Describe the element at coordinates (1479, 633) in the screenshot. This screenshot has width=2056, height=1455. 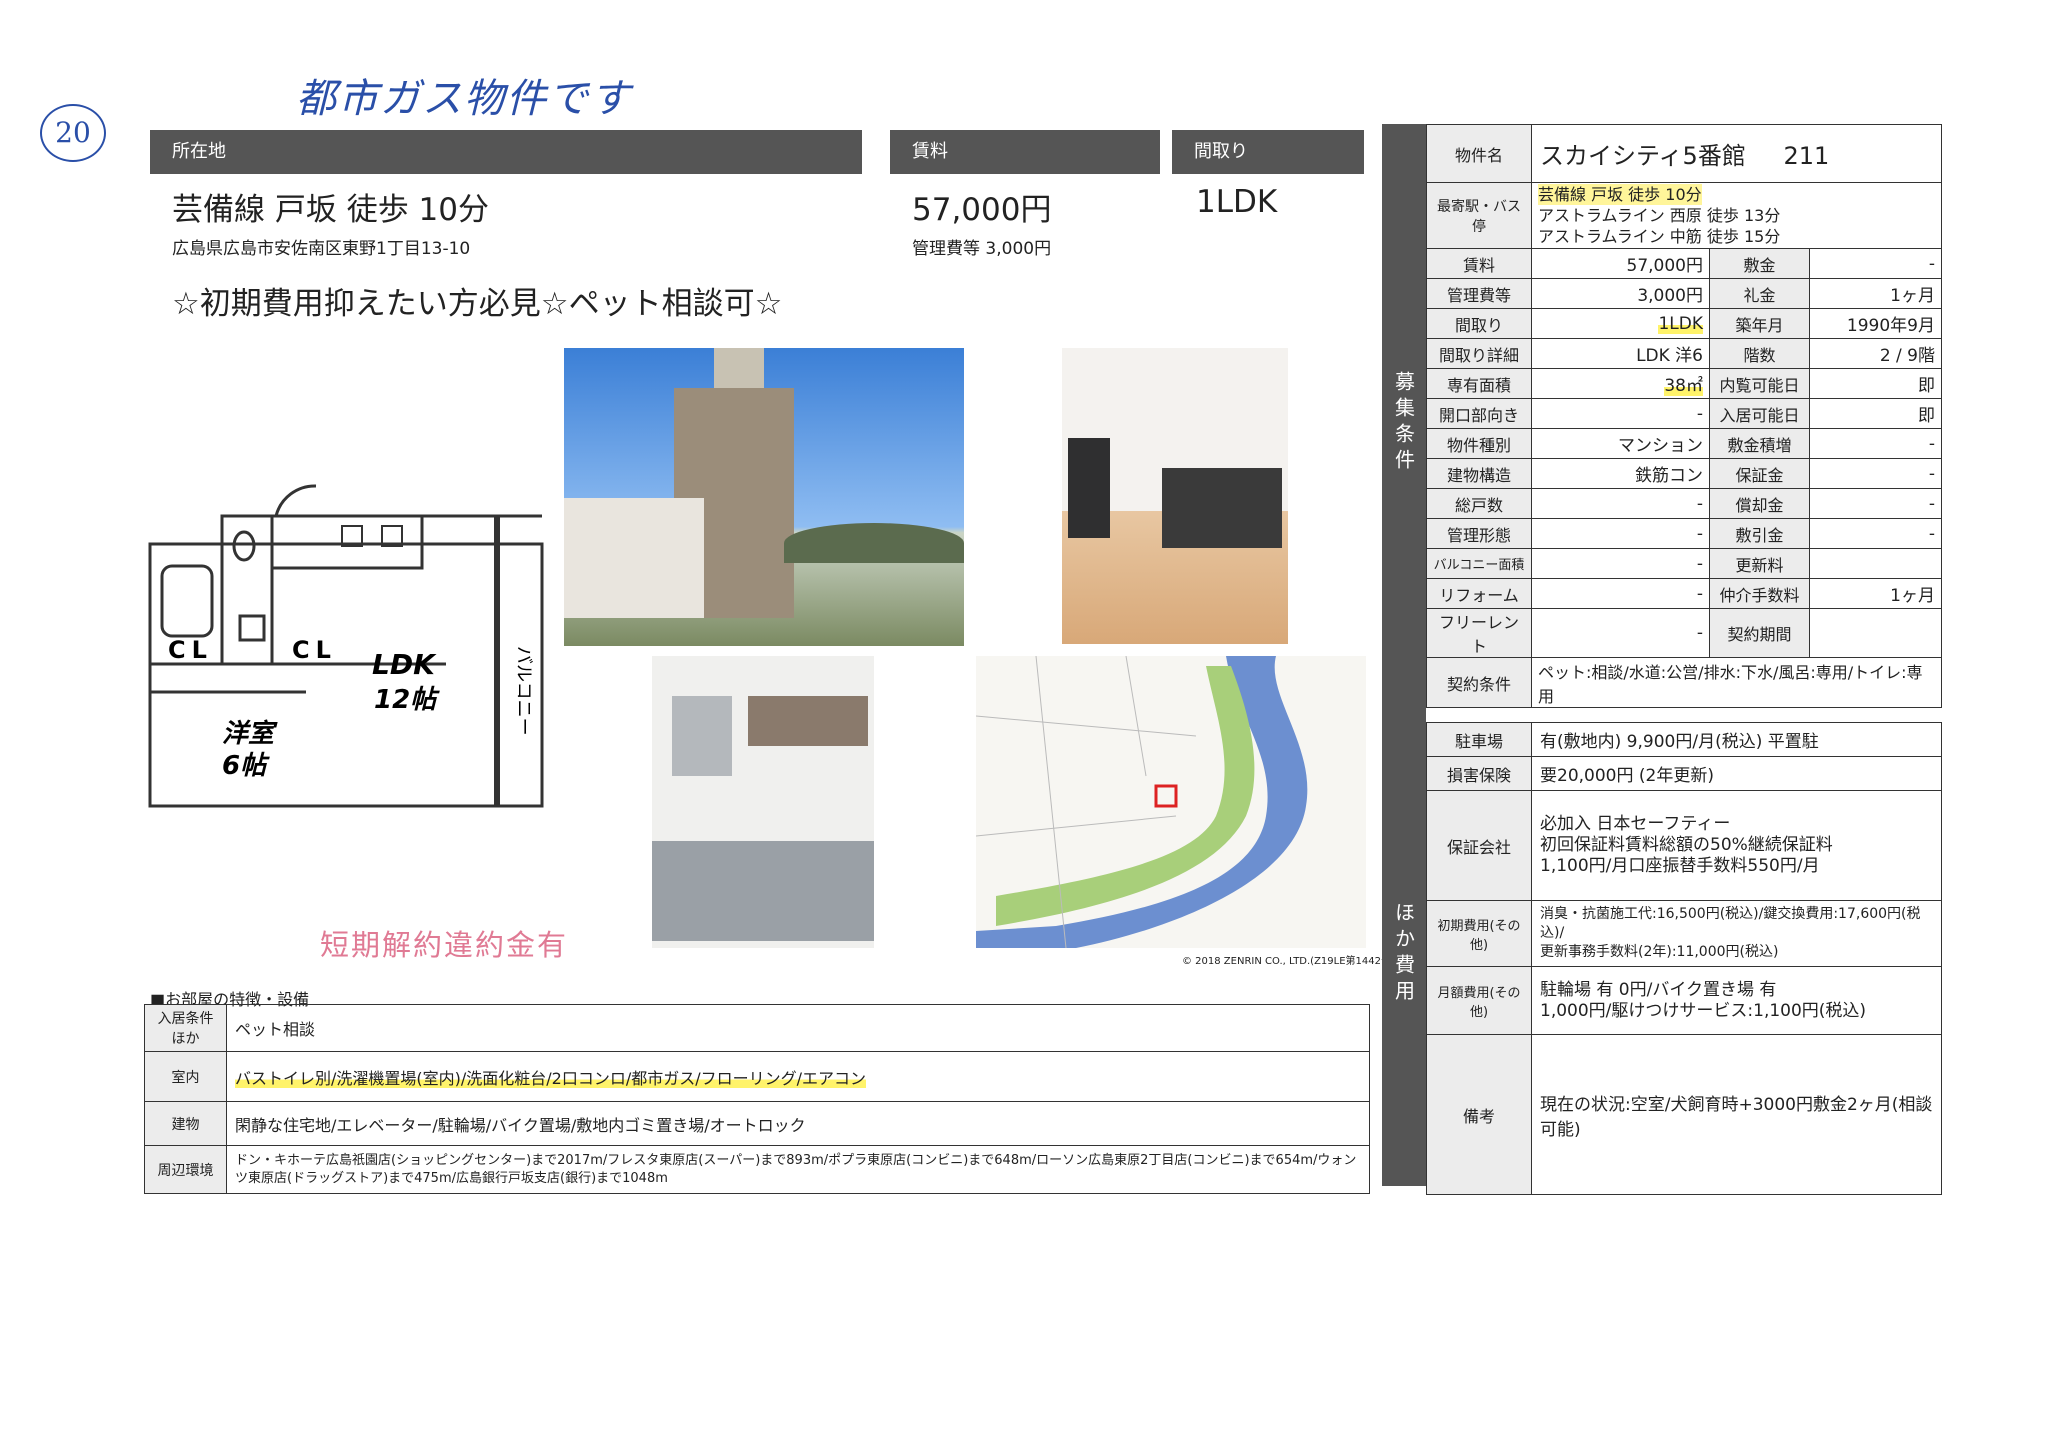
I see `cond-label: フリーレント` at that location.